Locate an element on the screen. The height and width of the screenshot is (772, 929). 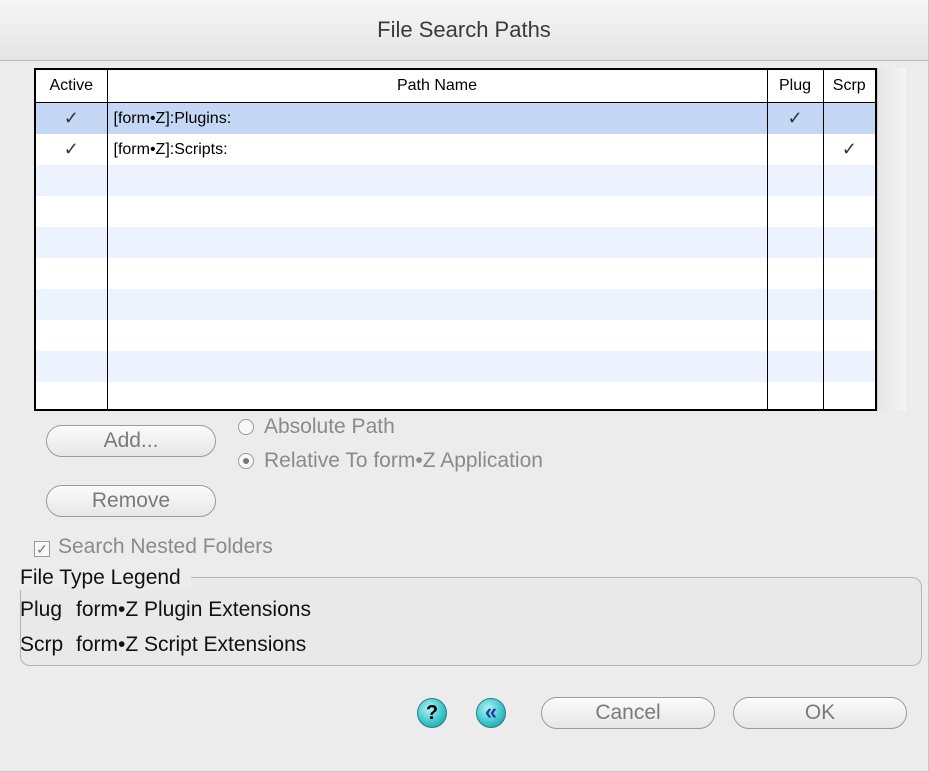
dialog-title: File Search Paths is located at coordinates (464, 30).